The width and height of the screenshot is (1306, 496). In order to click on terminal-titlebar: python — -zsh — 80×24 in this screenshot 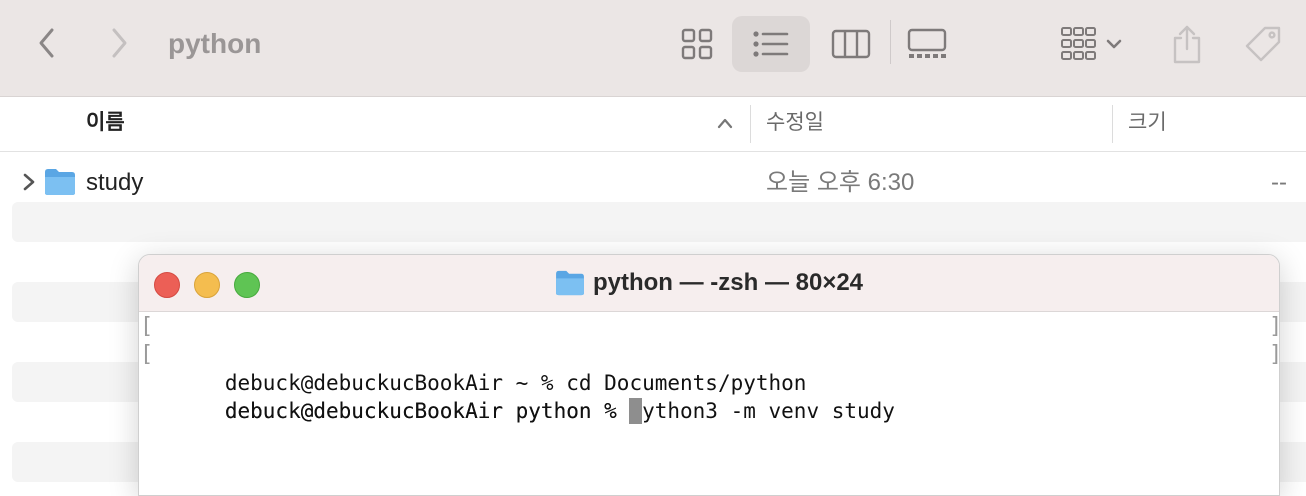, I will do `click(709, 283)`.